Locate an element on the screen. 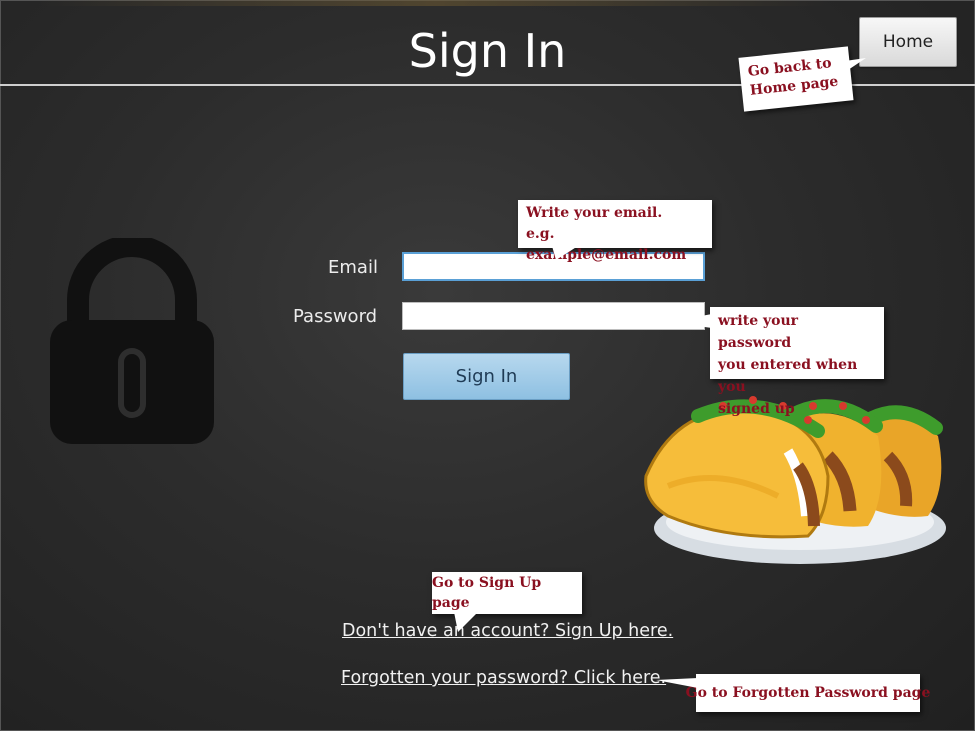 The height and width of the screenshot is (731, 975). signup-annotation-pointer is located at coordinates (466, 622).